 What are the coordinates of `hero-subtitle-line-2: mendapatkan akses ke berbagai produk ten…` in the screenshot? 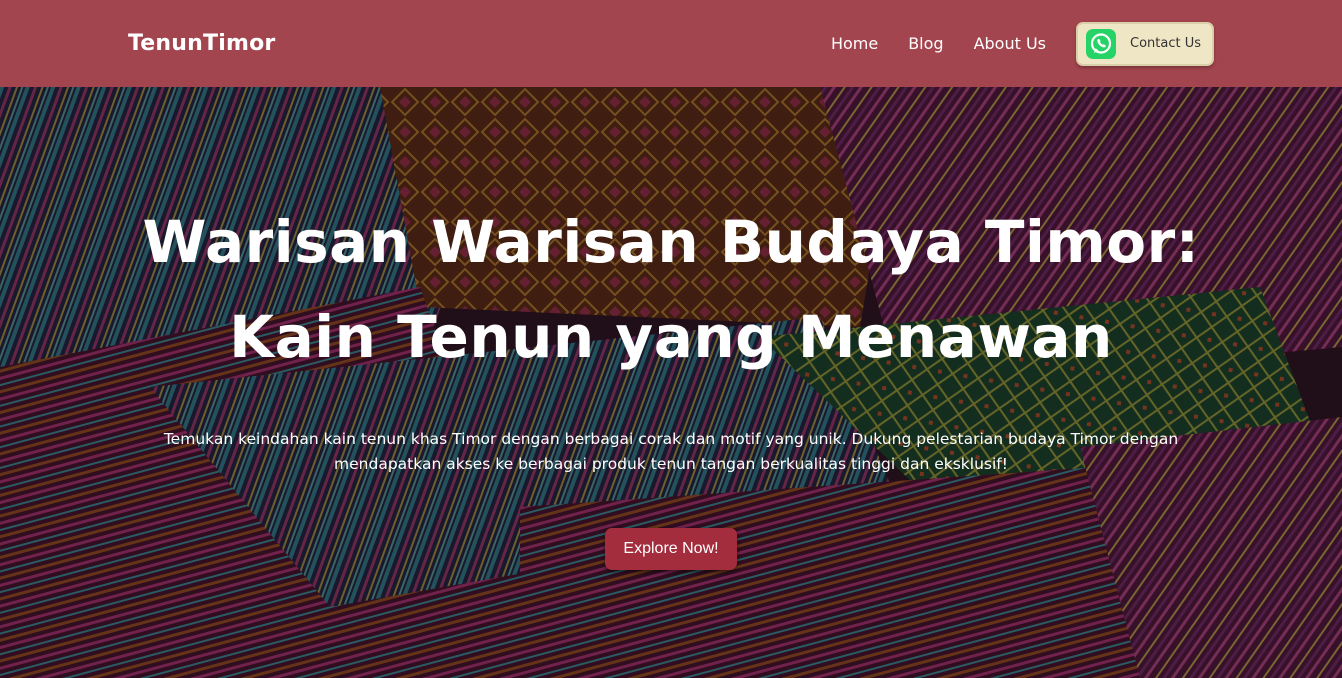 It's located at (671, 464).